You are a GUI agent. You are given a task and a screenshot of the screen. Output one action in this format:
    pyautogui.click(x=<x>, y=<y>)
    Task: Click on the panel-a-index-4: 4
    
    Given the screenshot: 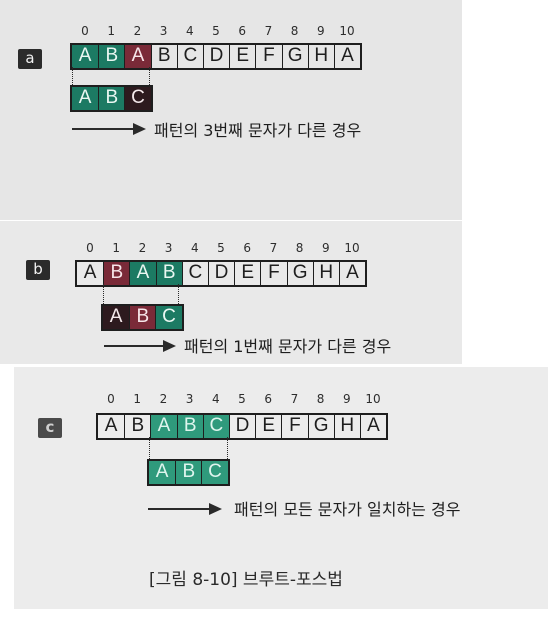 What is the action you would take?
    pyautogui.click(x=189, y=31)
    